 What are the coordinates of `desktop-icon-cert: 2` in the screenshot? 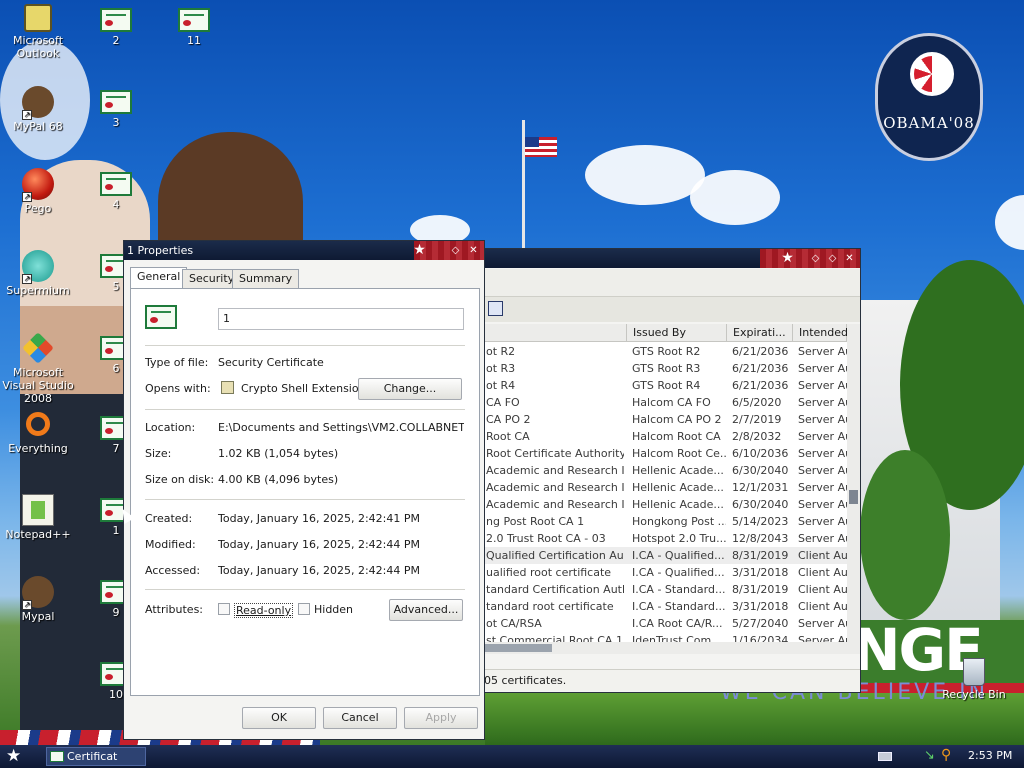 It's located at (116, 25).